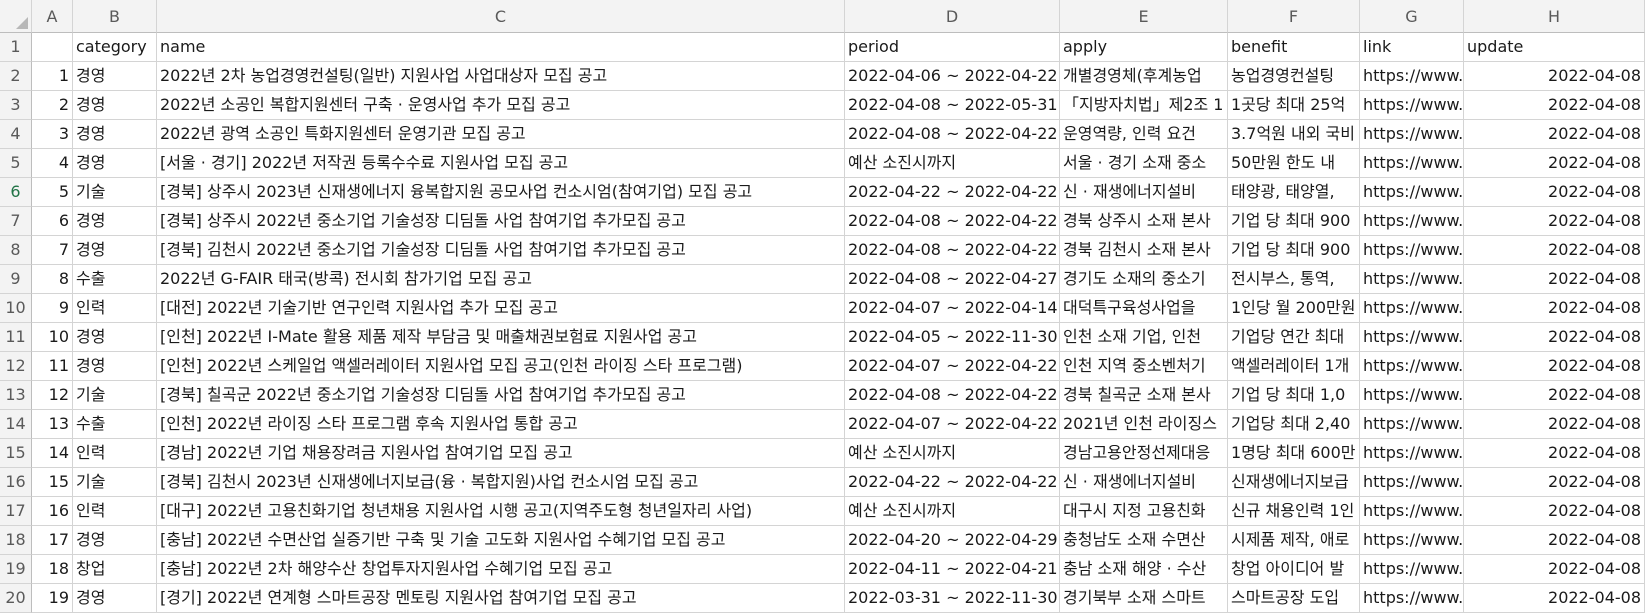  What do you see at coordinates (1294, 395) in the screenshot?
I see `cell-benefit: 기업 당 최대 1,0` at bounding box center [1294, 395].